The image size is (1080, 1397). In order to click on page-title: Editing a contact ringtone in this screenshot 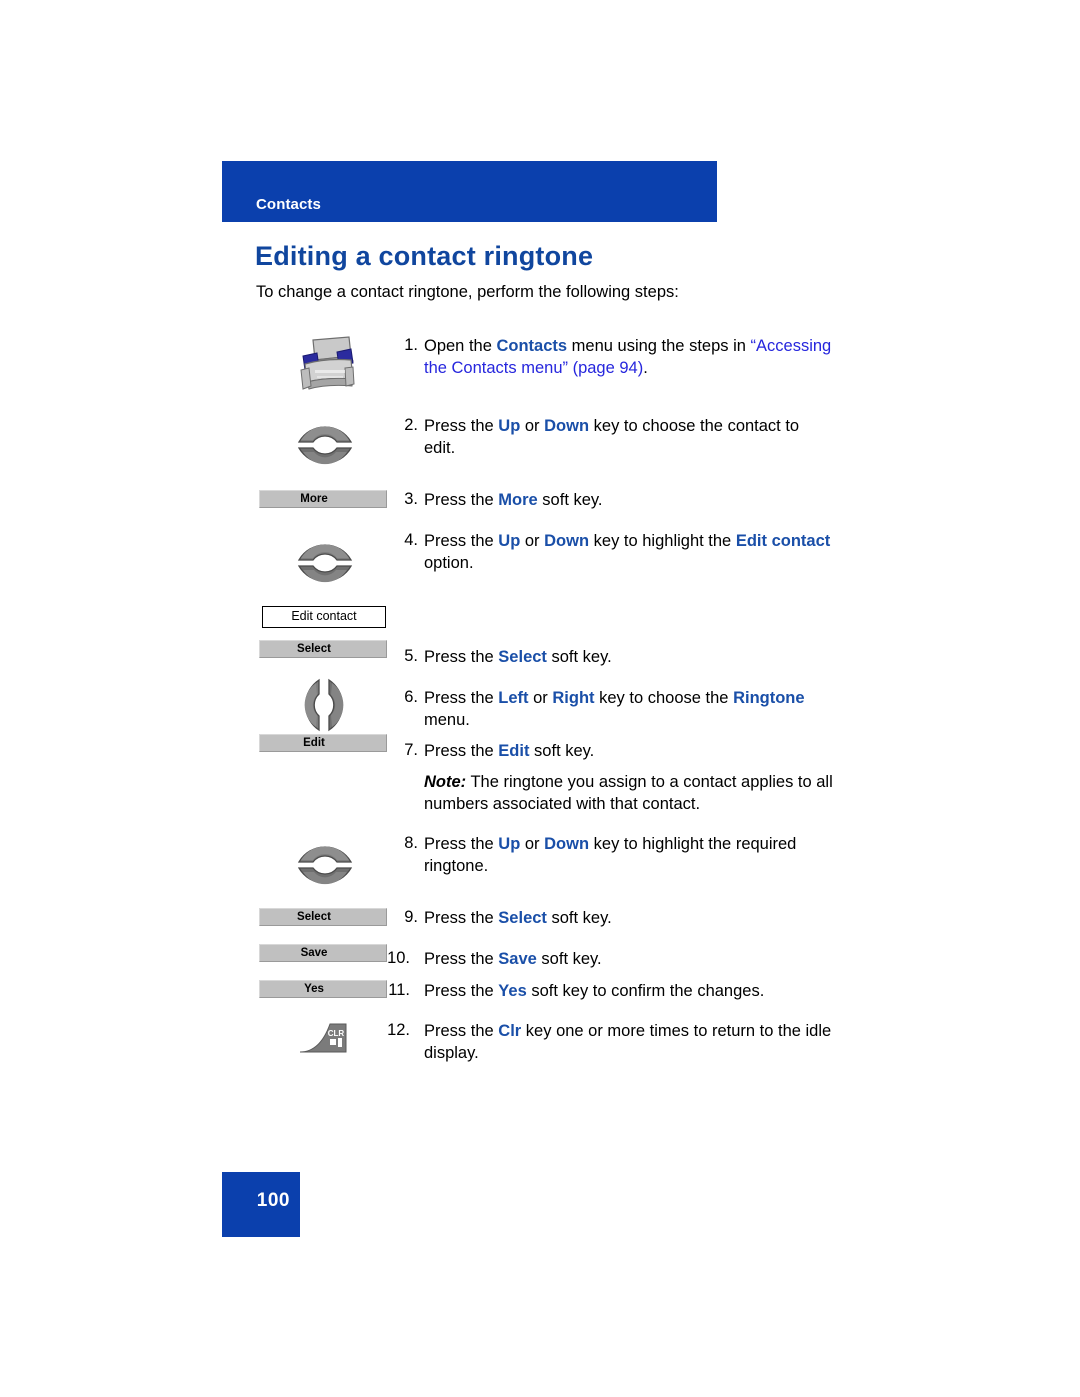, I will do `click(424, 256)`.